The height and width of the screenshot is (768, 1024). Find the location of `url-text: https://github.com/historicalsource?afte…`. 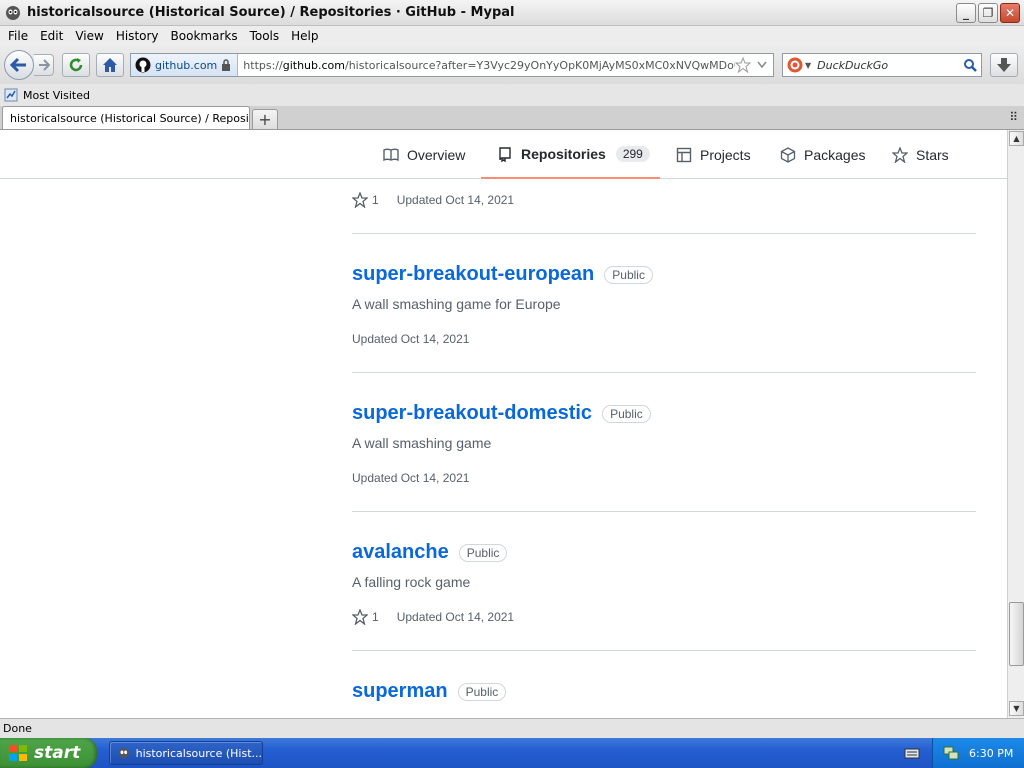

url-text: https://github.com/historicalsource?afte… is located at coordinates (486, 65).